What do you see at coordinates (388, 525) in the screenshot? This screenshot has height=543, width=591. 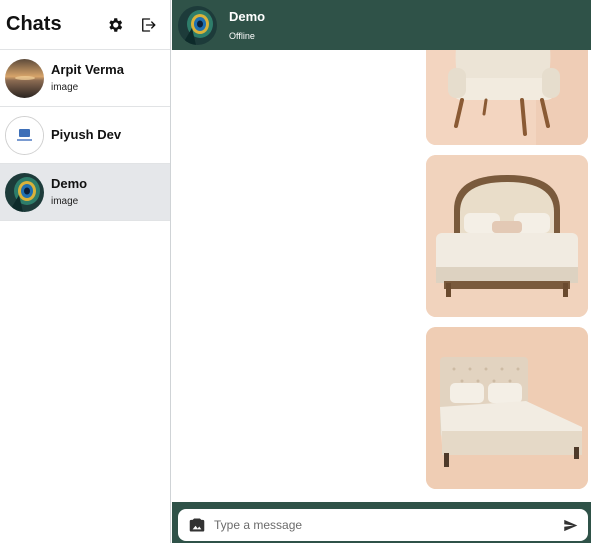 I see `message-input` at bounding box center [388, 525].